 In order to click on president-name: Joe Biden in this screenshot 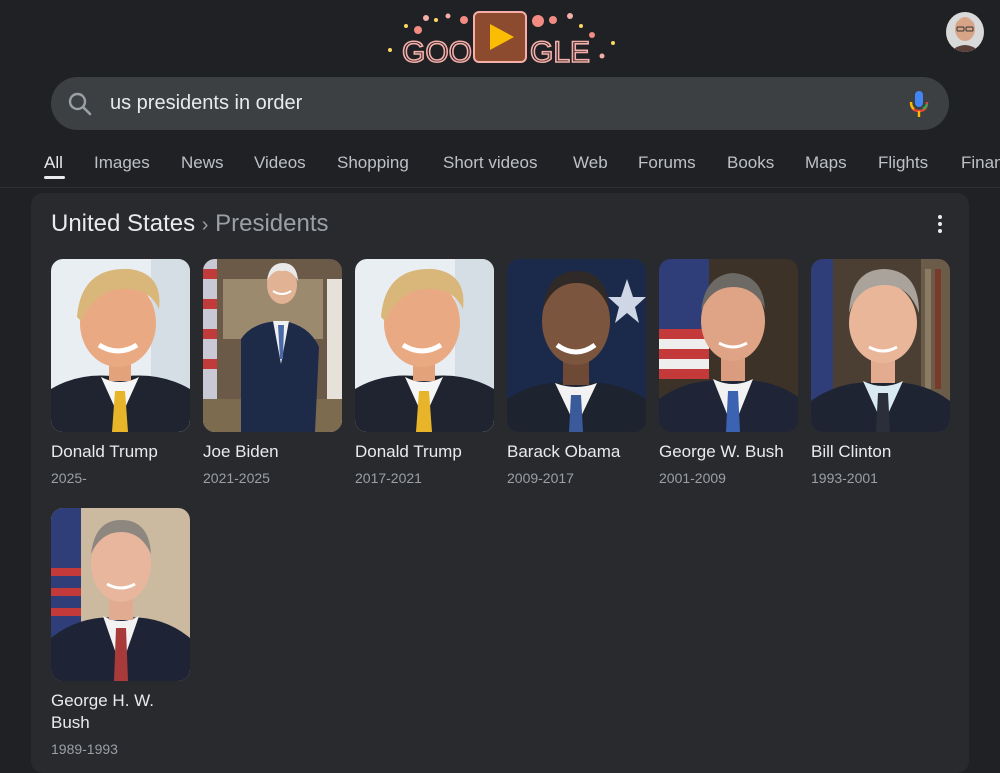, I will do `click(272, 452)`.